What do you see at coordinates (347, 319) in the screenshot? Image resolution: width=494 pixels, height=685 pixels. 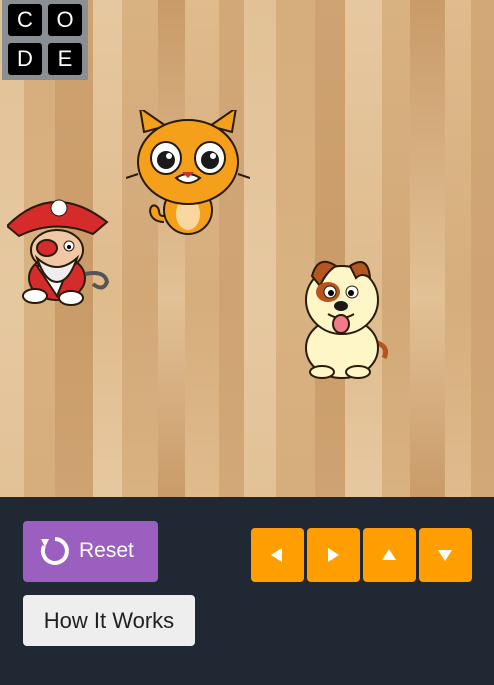 I see `dog-sprite` at bounding box center [347, 319].